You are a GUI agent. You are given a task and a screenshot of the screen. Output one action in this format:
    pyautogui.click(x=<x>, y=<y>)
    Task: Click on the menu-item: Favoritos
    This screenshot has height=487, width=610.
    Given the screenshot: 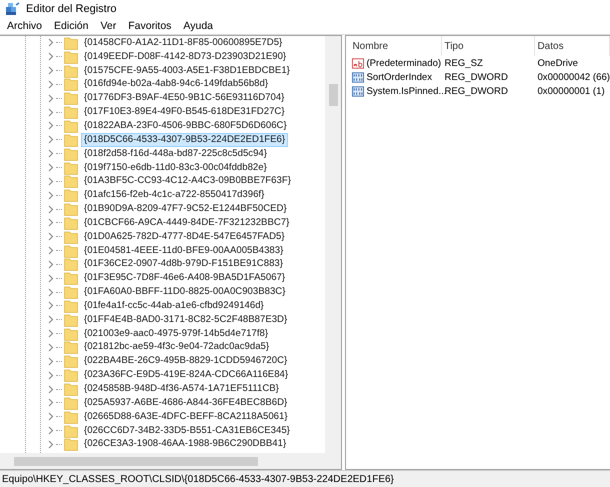 What is the action you would take?
    pyautogui.click(x=149, y=26)
    